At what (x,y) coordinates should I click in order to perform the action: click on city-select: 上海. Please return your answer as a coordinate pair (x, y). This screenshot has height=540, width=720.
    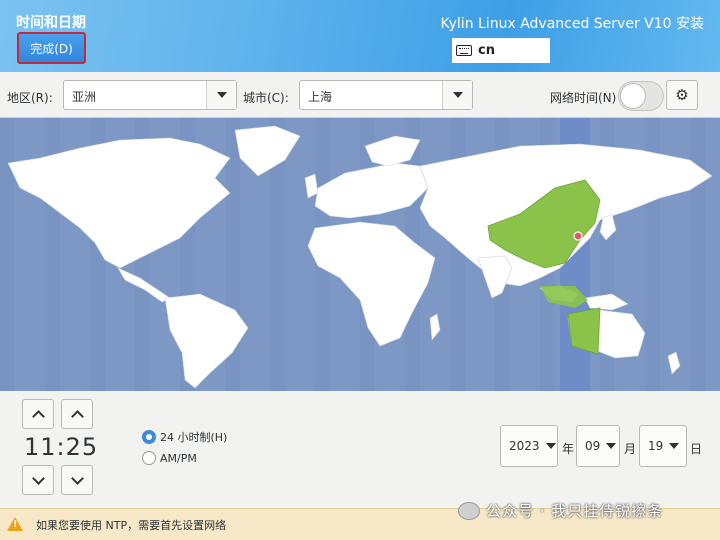
    Looking at the image, I should click on (386, 95).